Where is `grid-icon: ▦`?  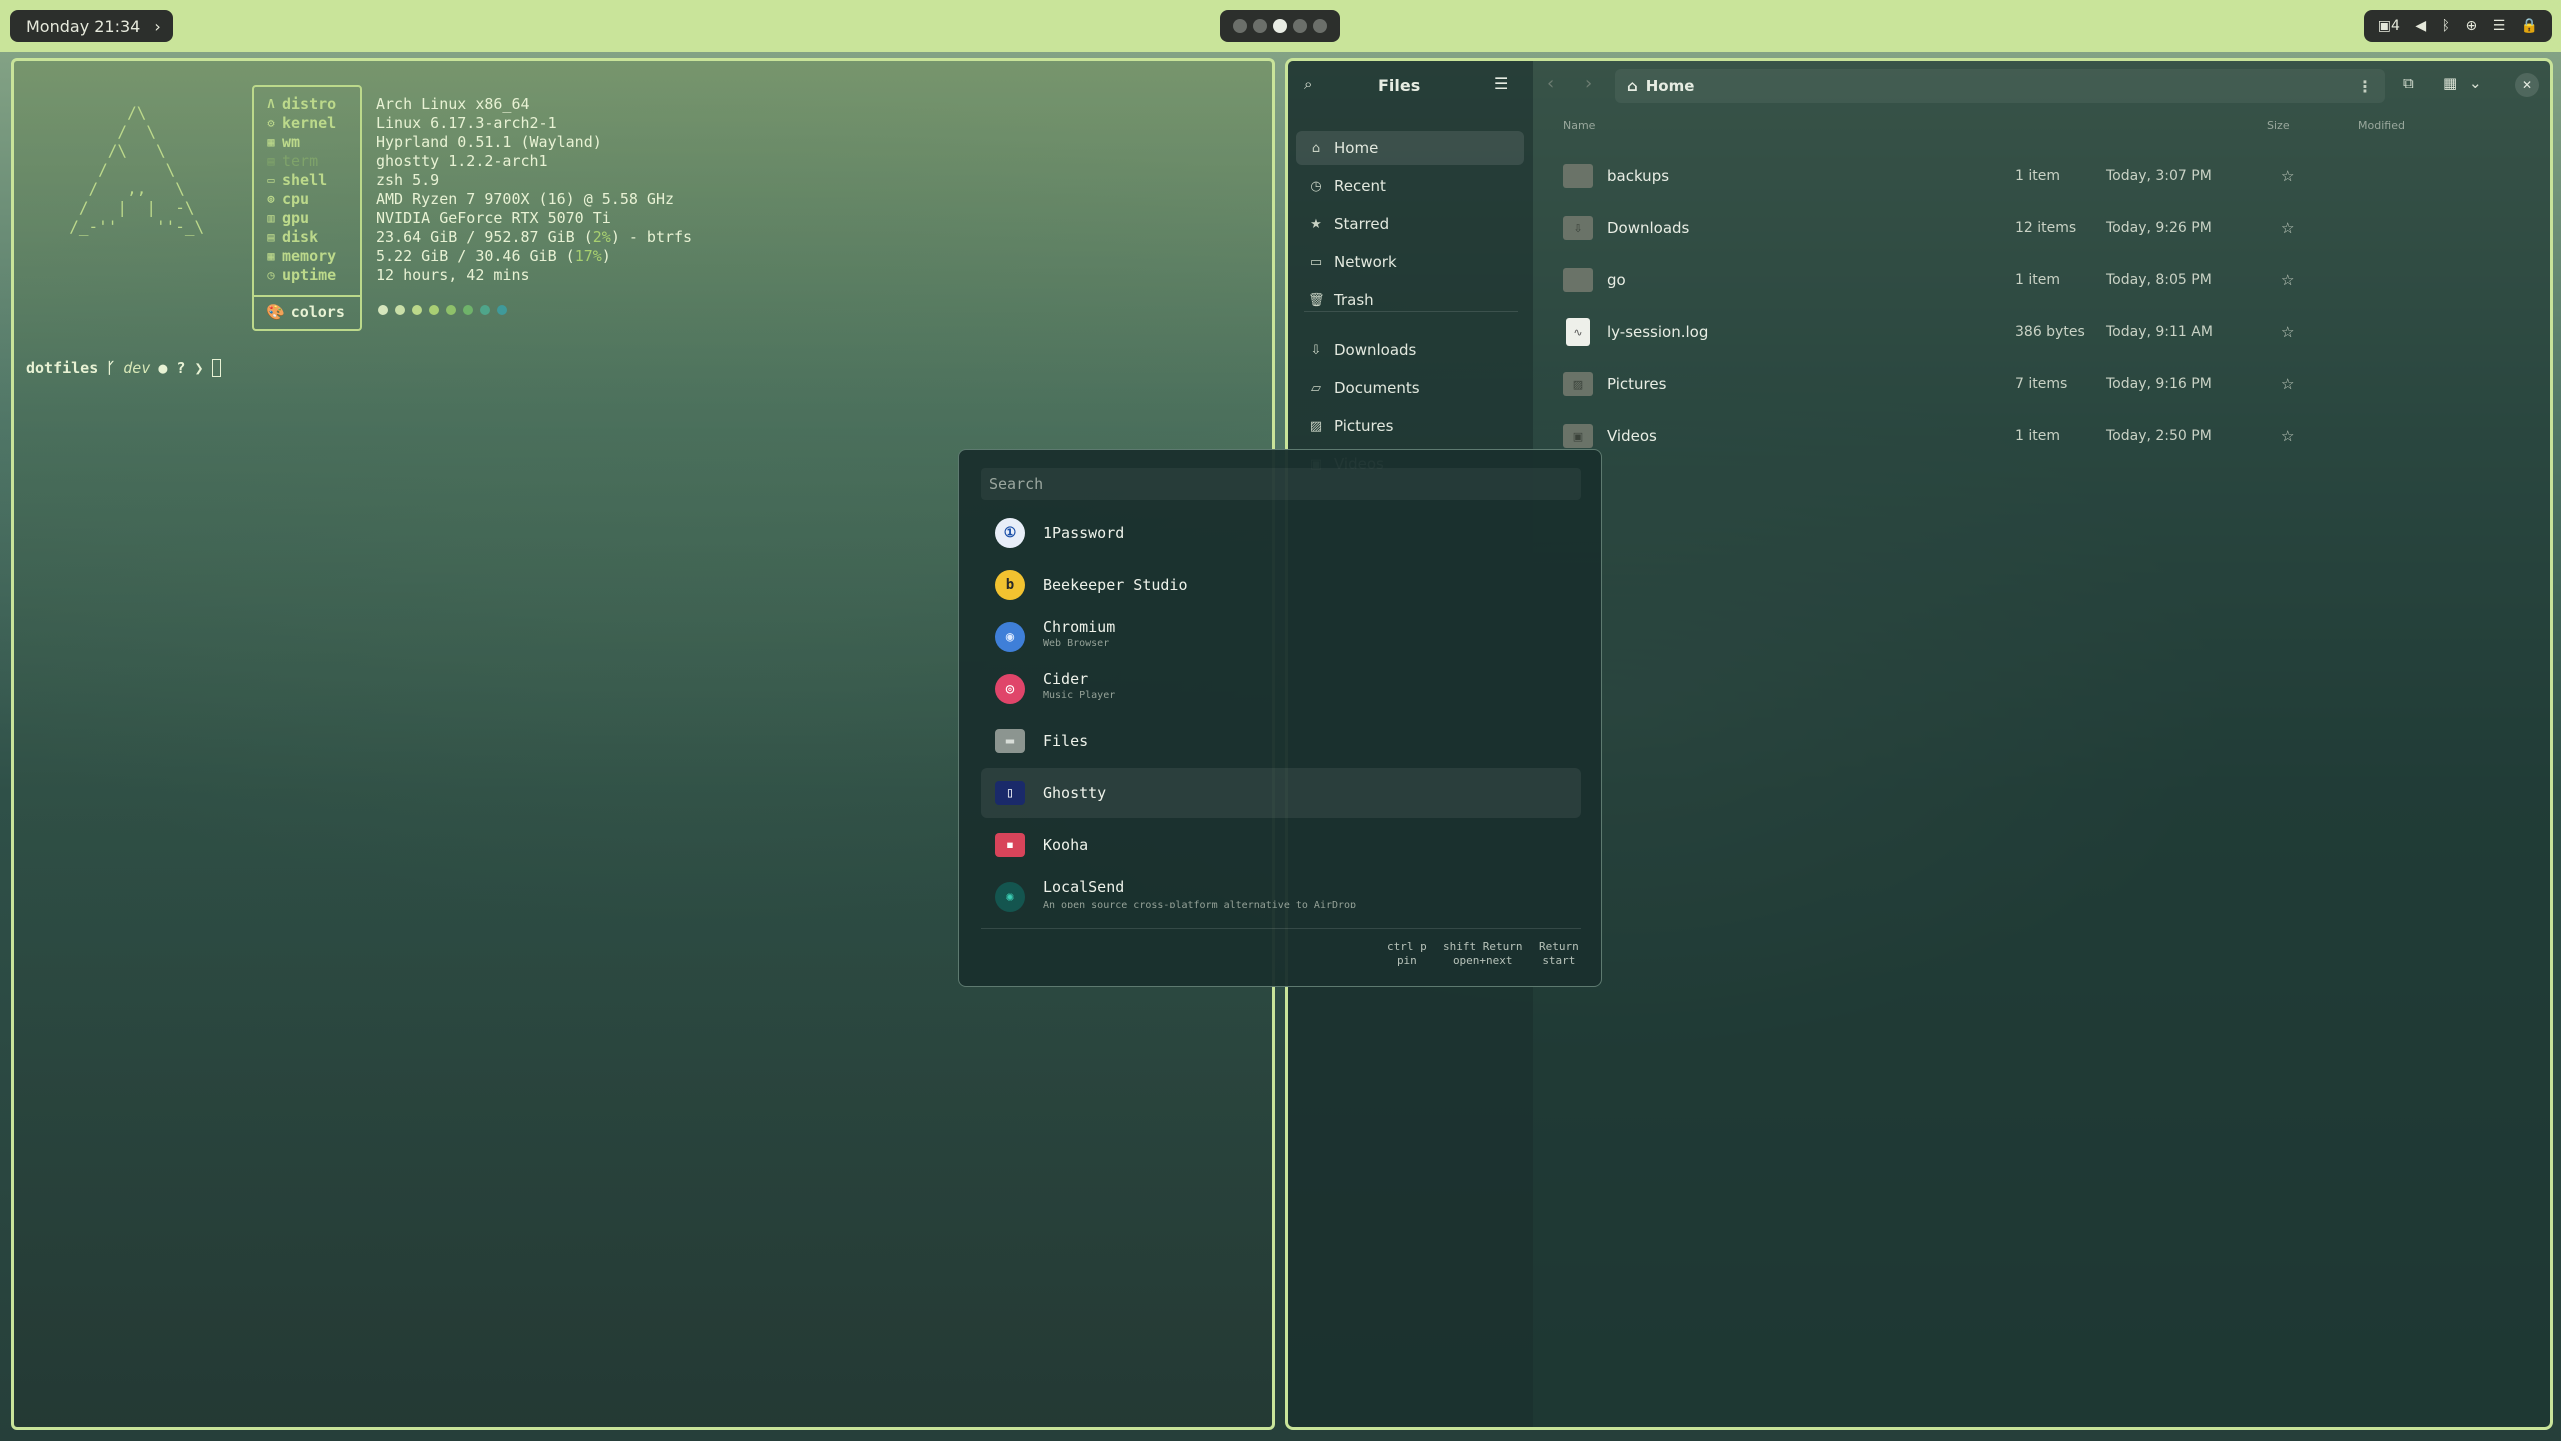
grid-icon: ▦ is located at coordinates (271, 142).